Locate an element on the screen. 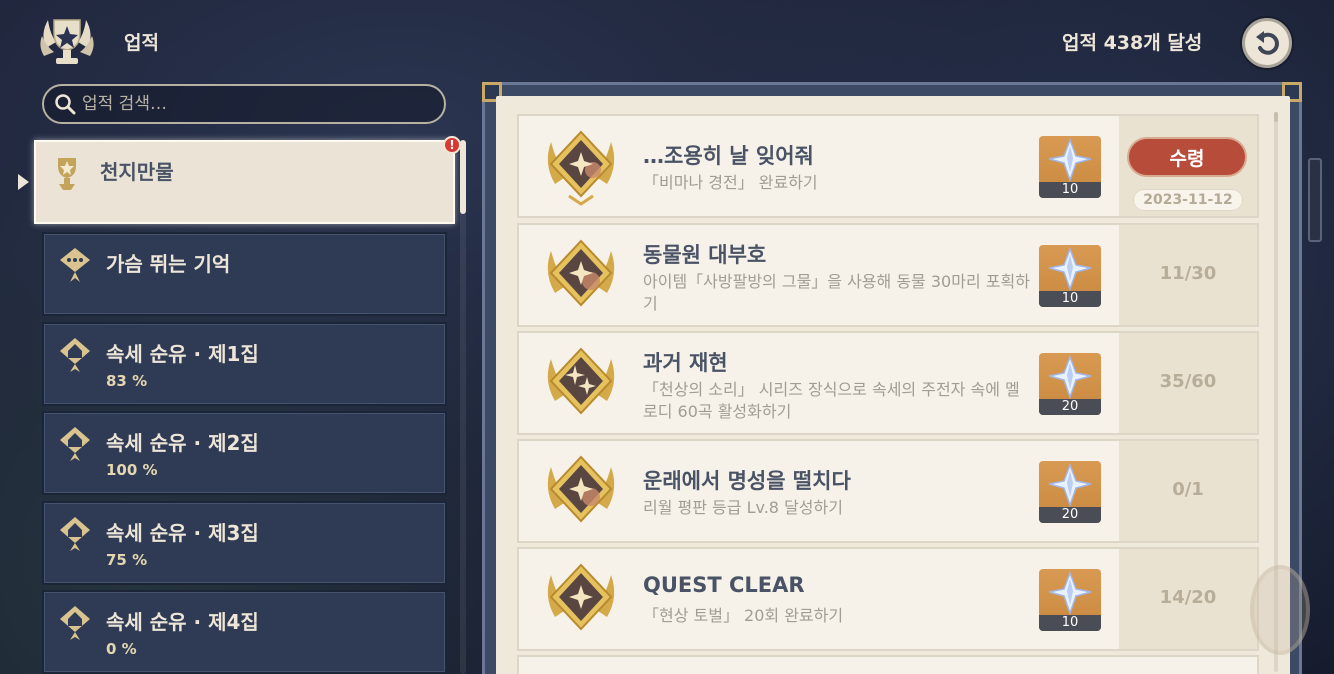 The height and width of the screenshot is (674, 1334). achievement-title: 운래에서 명성을 떨치다 is located at coordinates (747, 481).